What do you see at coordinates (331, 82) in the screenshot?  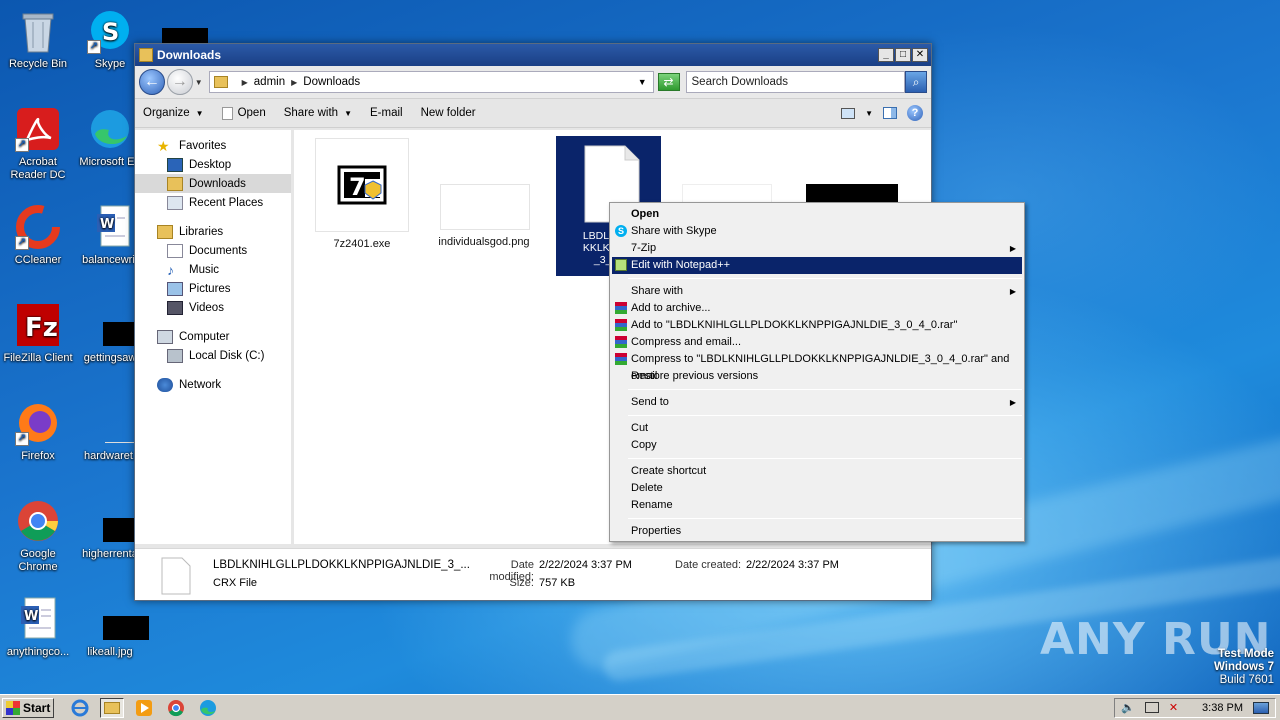 I see `breadcrumb-downloads: Downloads` at bounding box center [331, 82].